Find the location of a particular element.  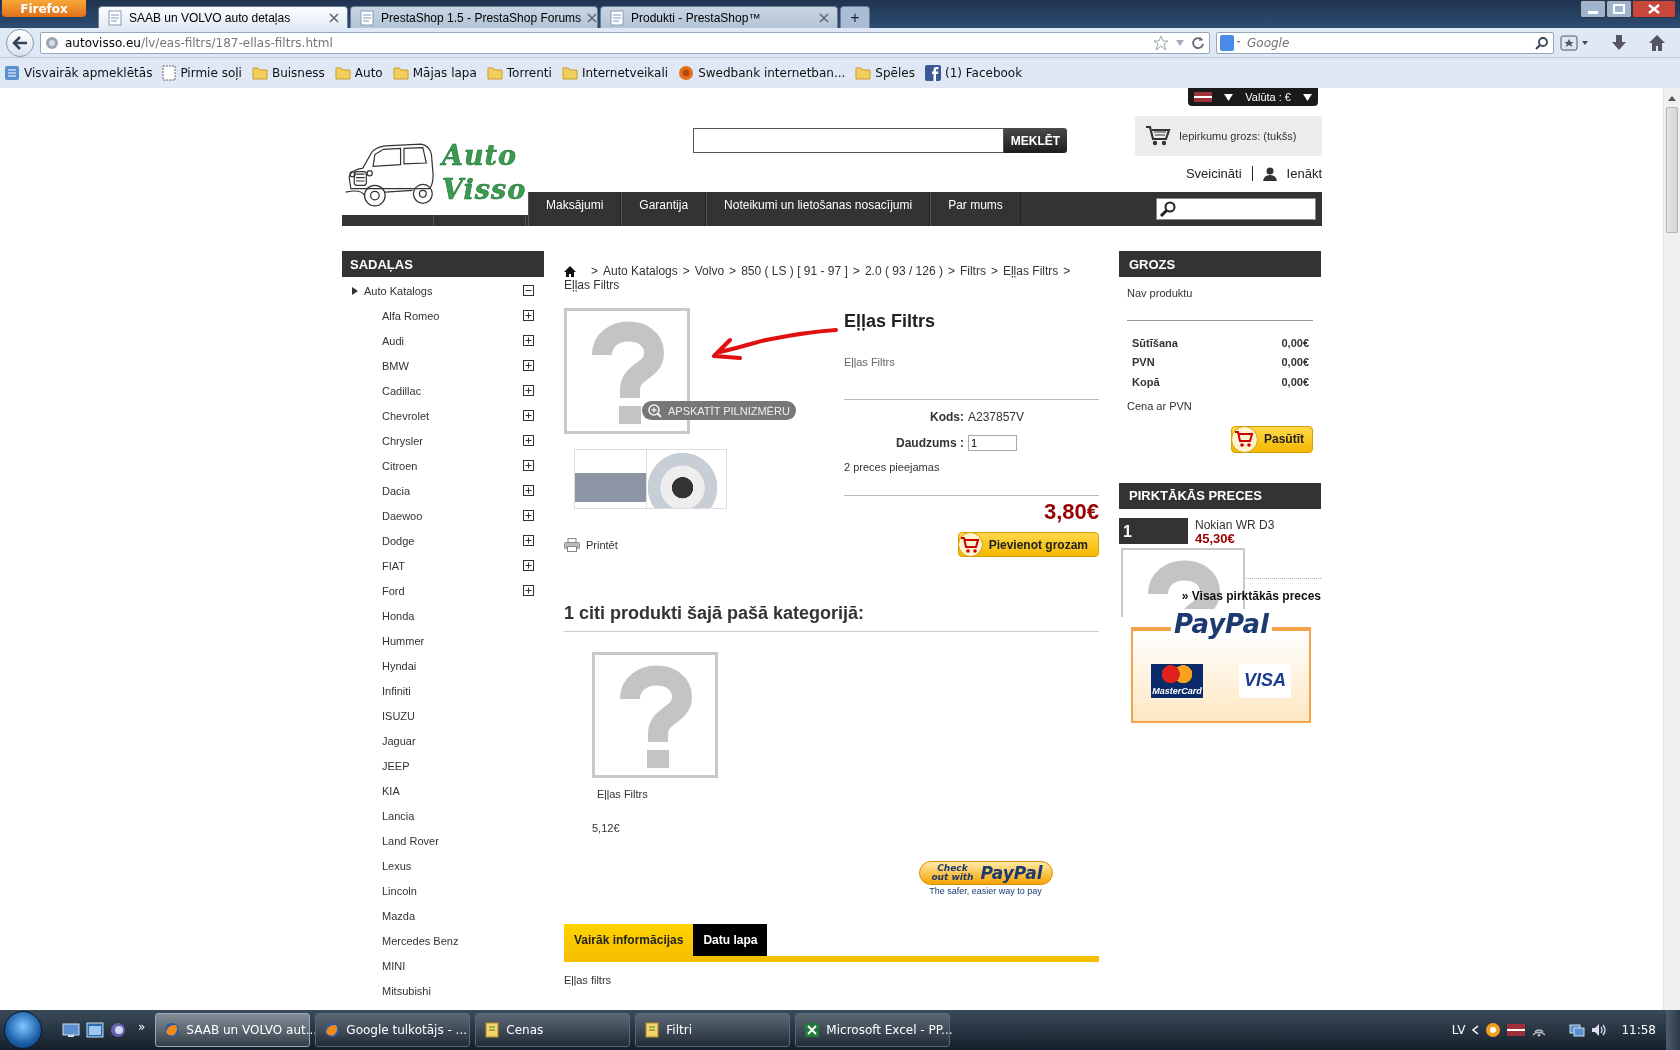

category-link: Honda is located at coordinates (458, 615).